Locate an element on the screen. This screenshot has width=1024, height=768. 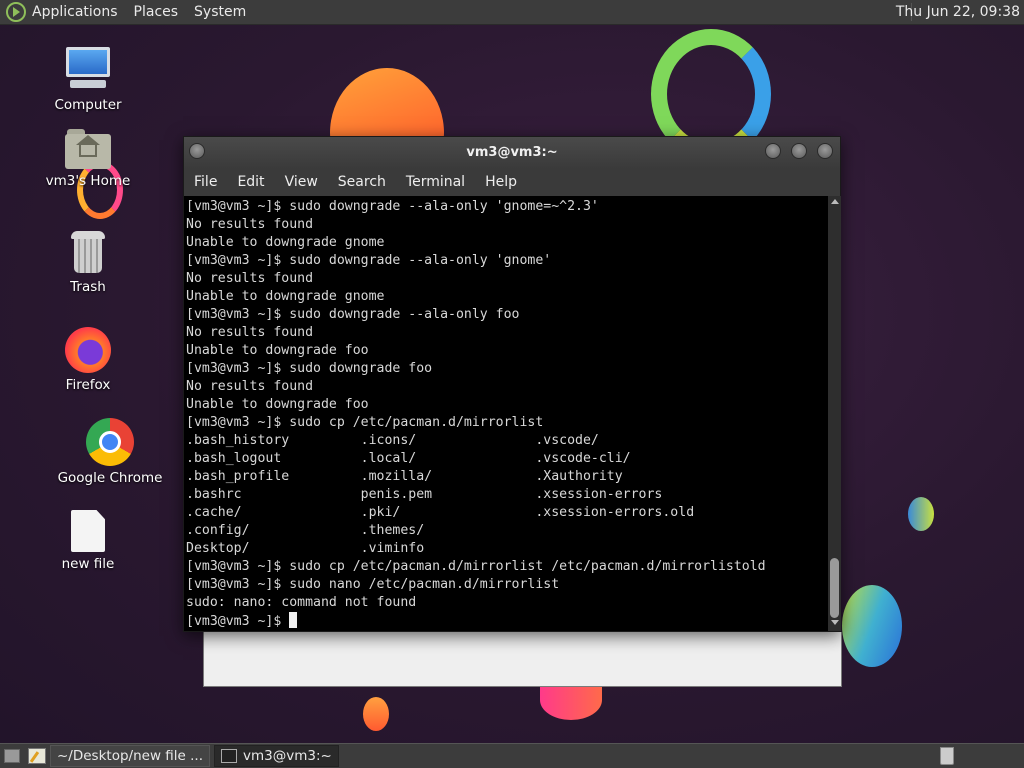
scrollbar-thumb is located at coordinates (834, 588).